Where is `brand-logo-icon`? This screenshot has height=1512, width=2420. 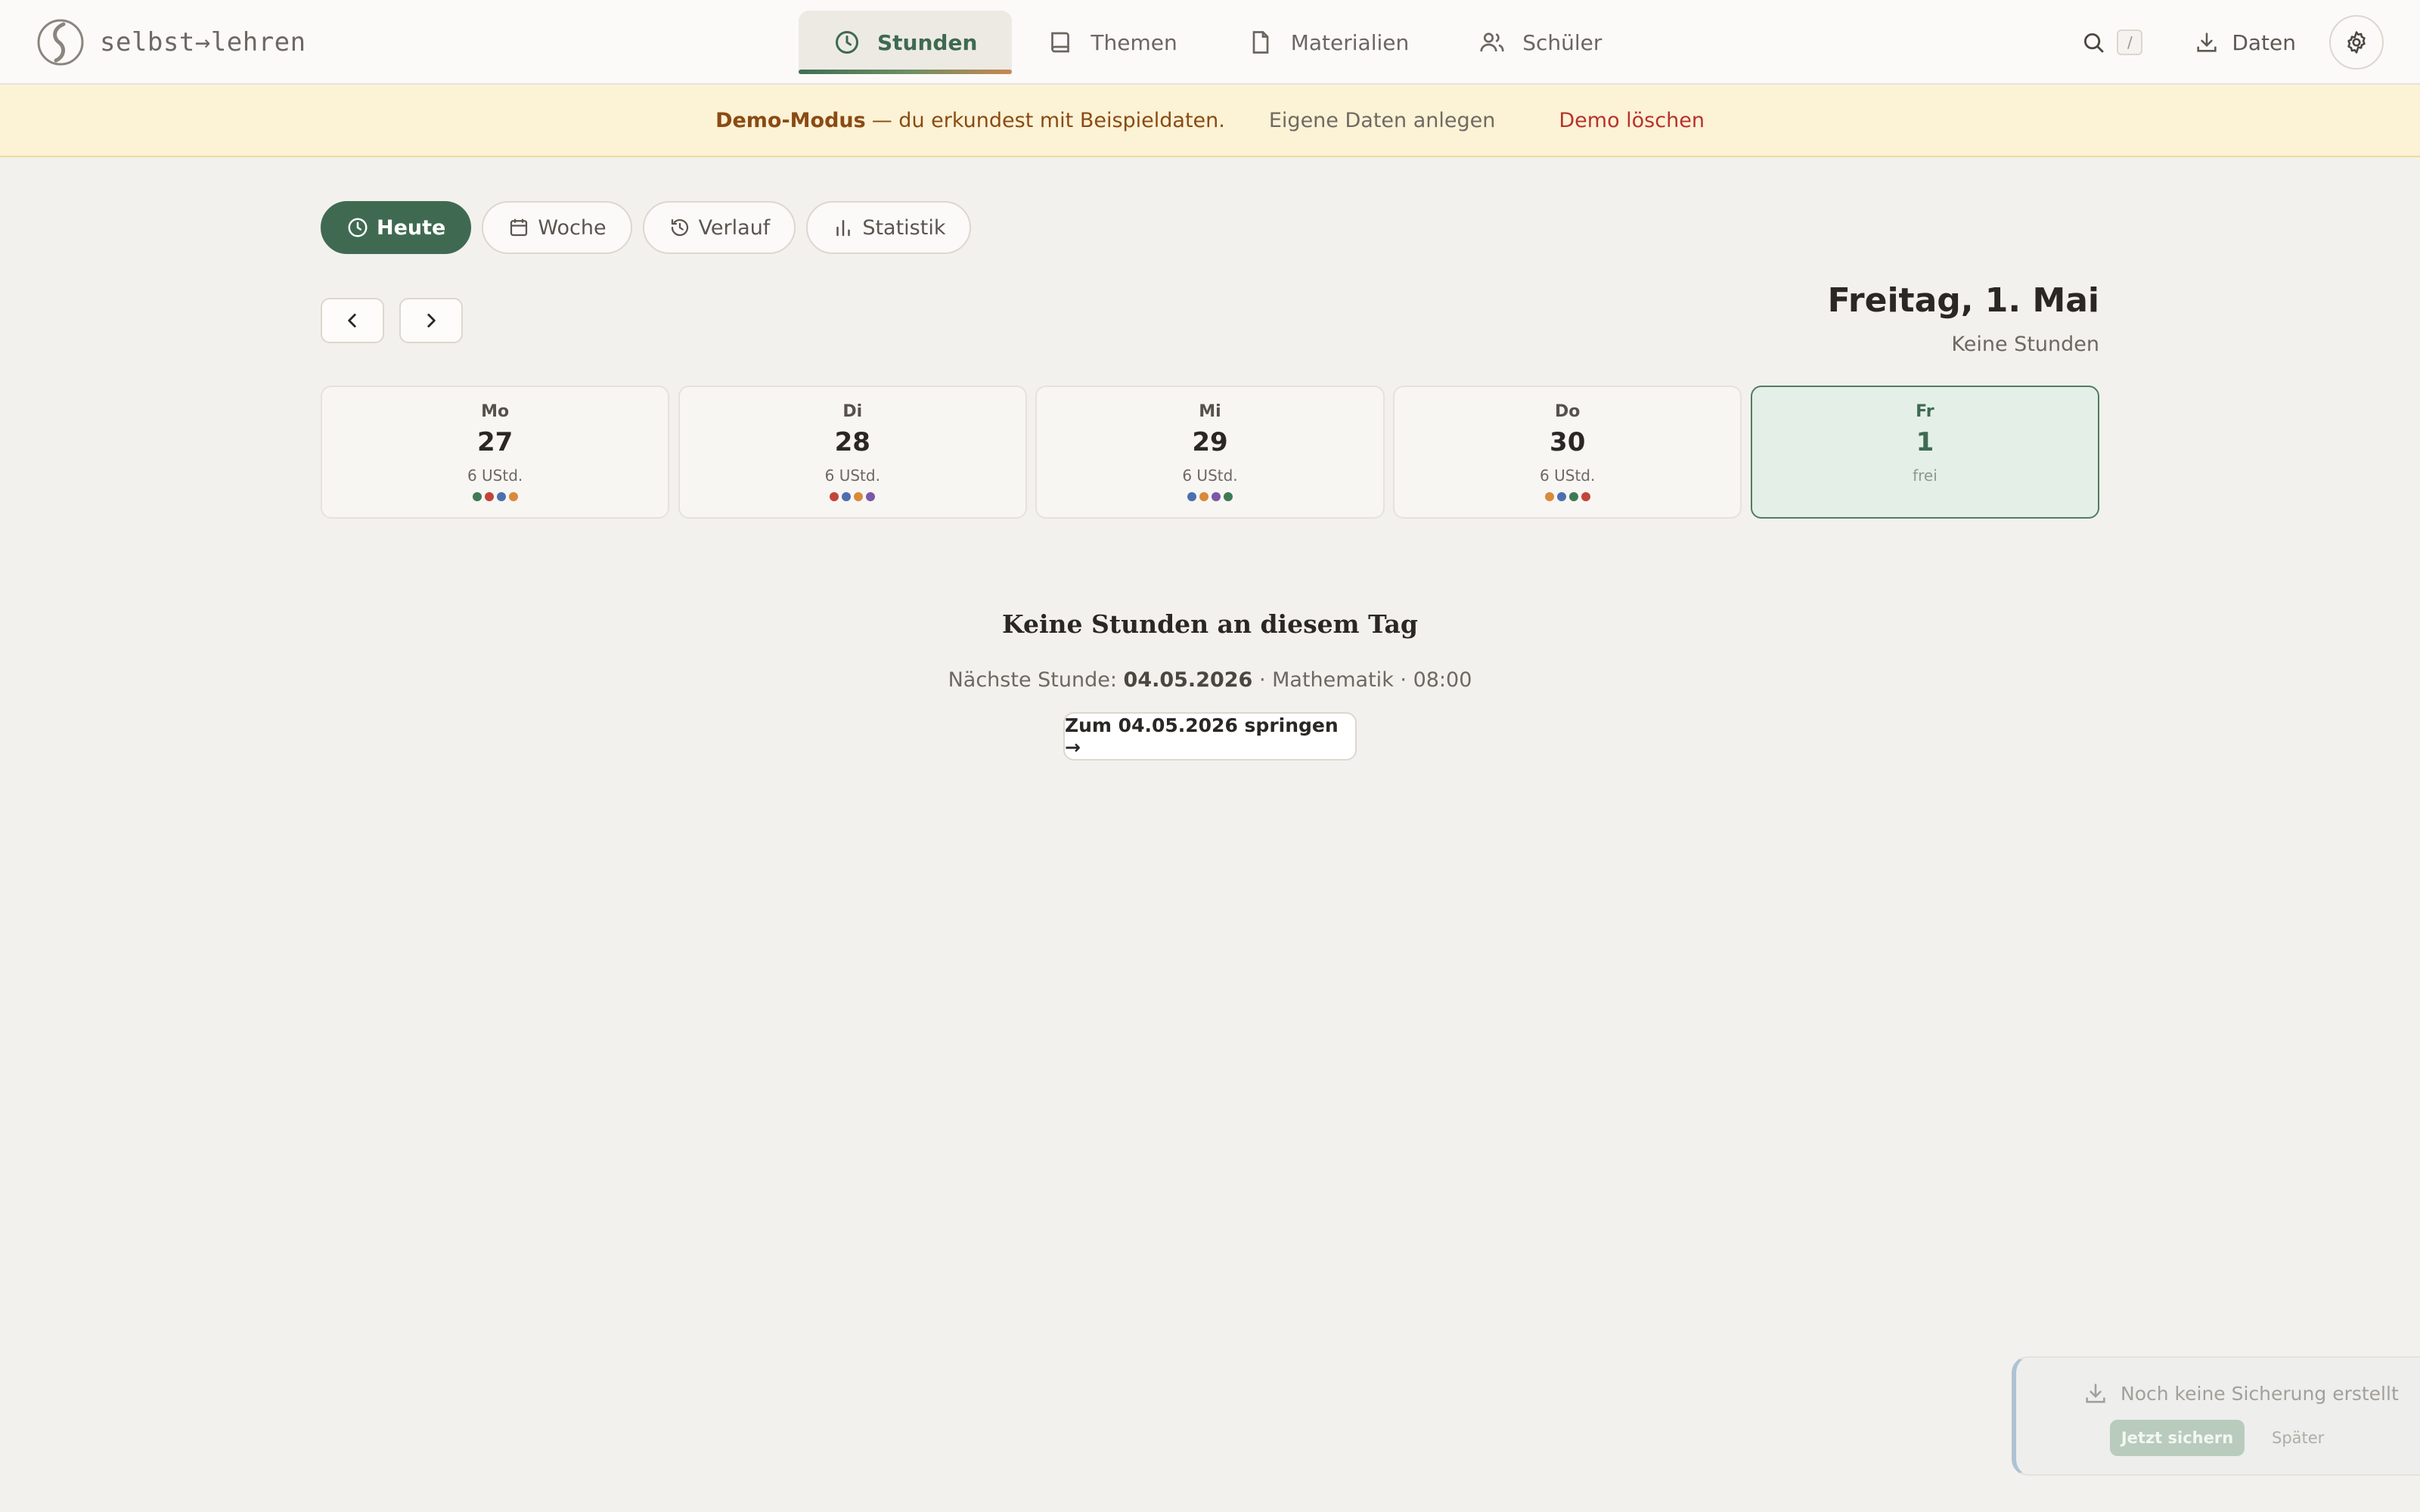
brand-logo-icon is located at coordinates (60, 42).